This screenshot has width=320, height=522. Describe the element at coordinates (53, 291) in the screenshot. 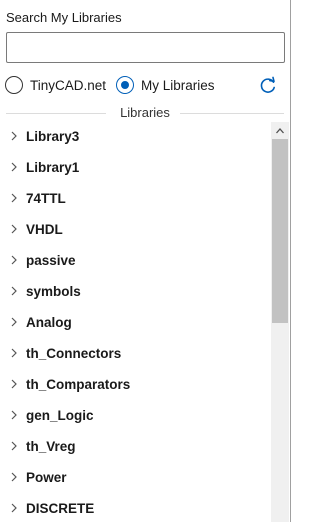

I see `tree-item-label: symbols` at that location.